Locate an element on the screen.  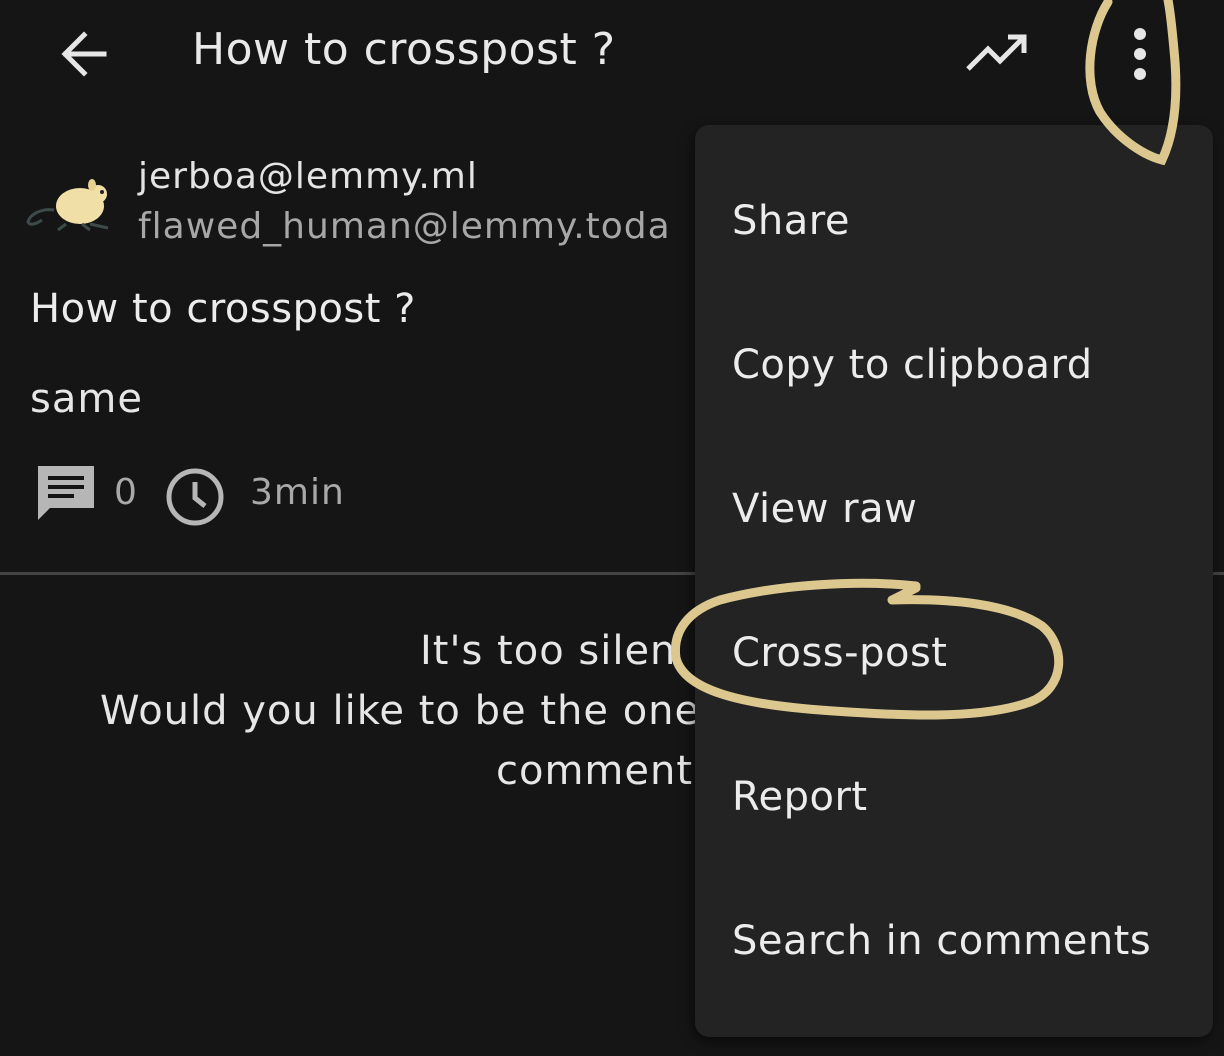
menu-item-search-in-comments: Search in comments is located at coordinates (954, 941).